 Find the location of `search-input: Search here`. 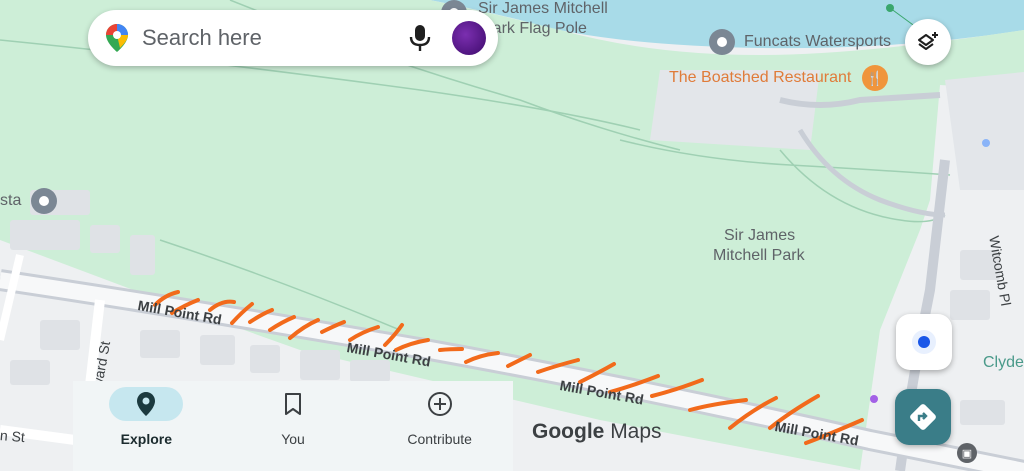

search-input: Search here is located at coordinates (275, 38).